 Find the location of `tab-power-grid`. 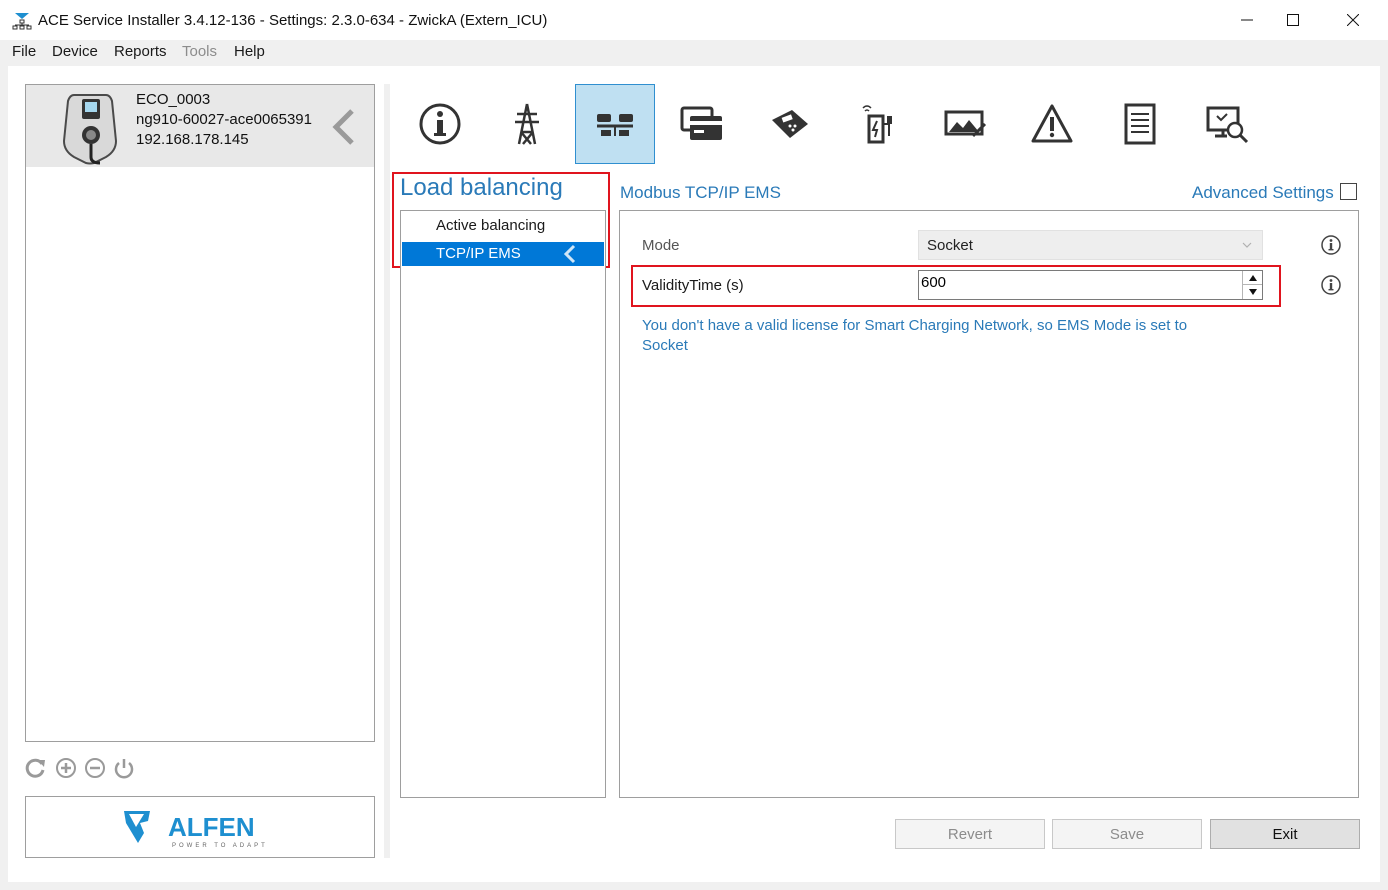

tab-power-grid is located at coordinates (527, 124).